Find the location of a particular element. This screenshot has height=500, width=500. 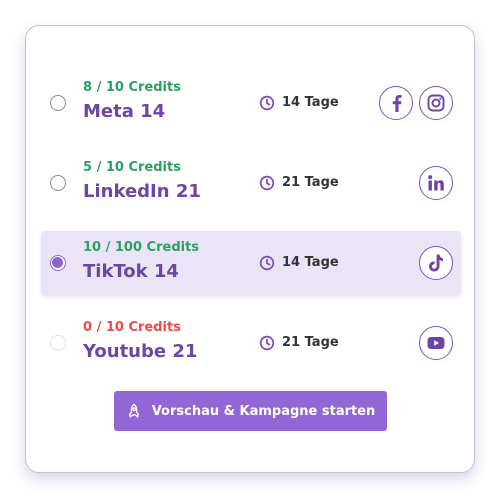

linkedin-icon is located at coordinates (436, 183).